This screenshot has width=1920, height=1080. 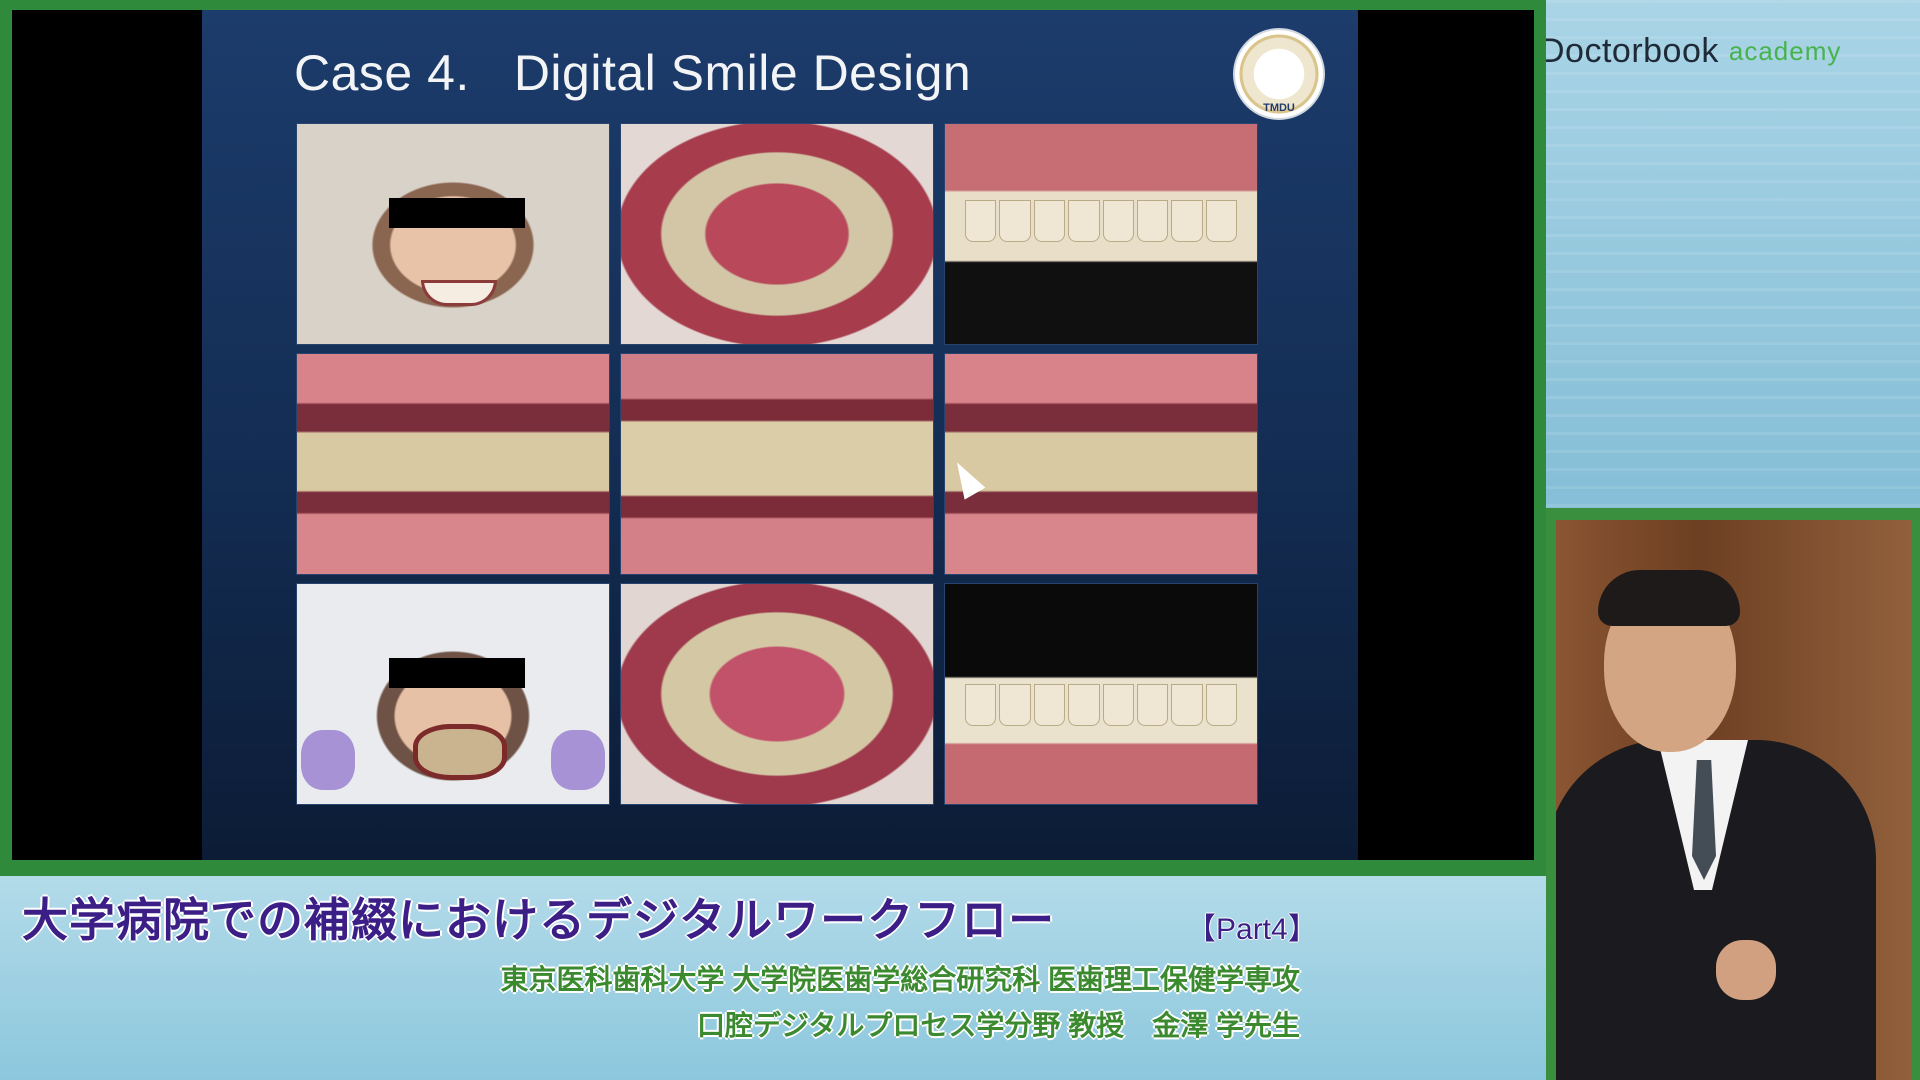 I want to click on presenter-video-frame, so click(x=1733, y=794).